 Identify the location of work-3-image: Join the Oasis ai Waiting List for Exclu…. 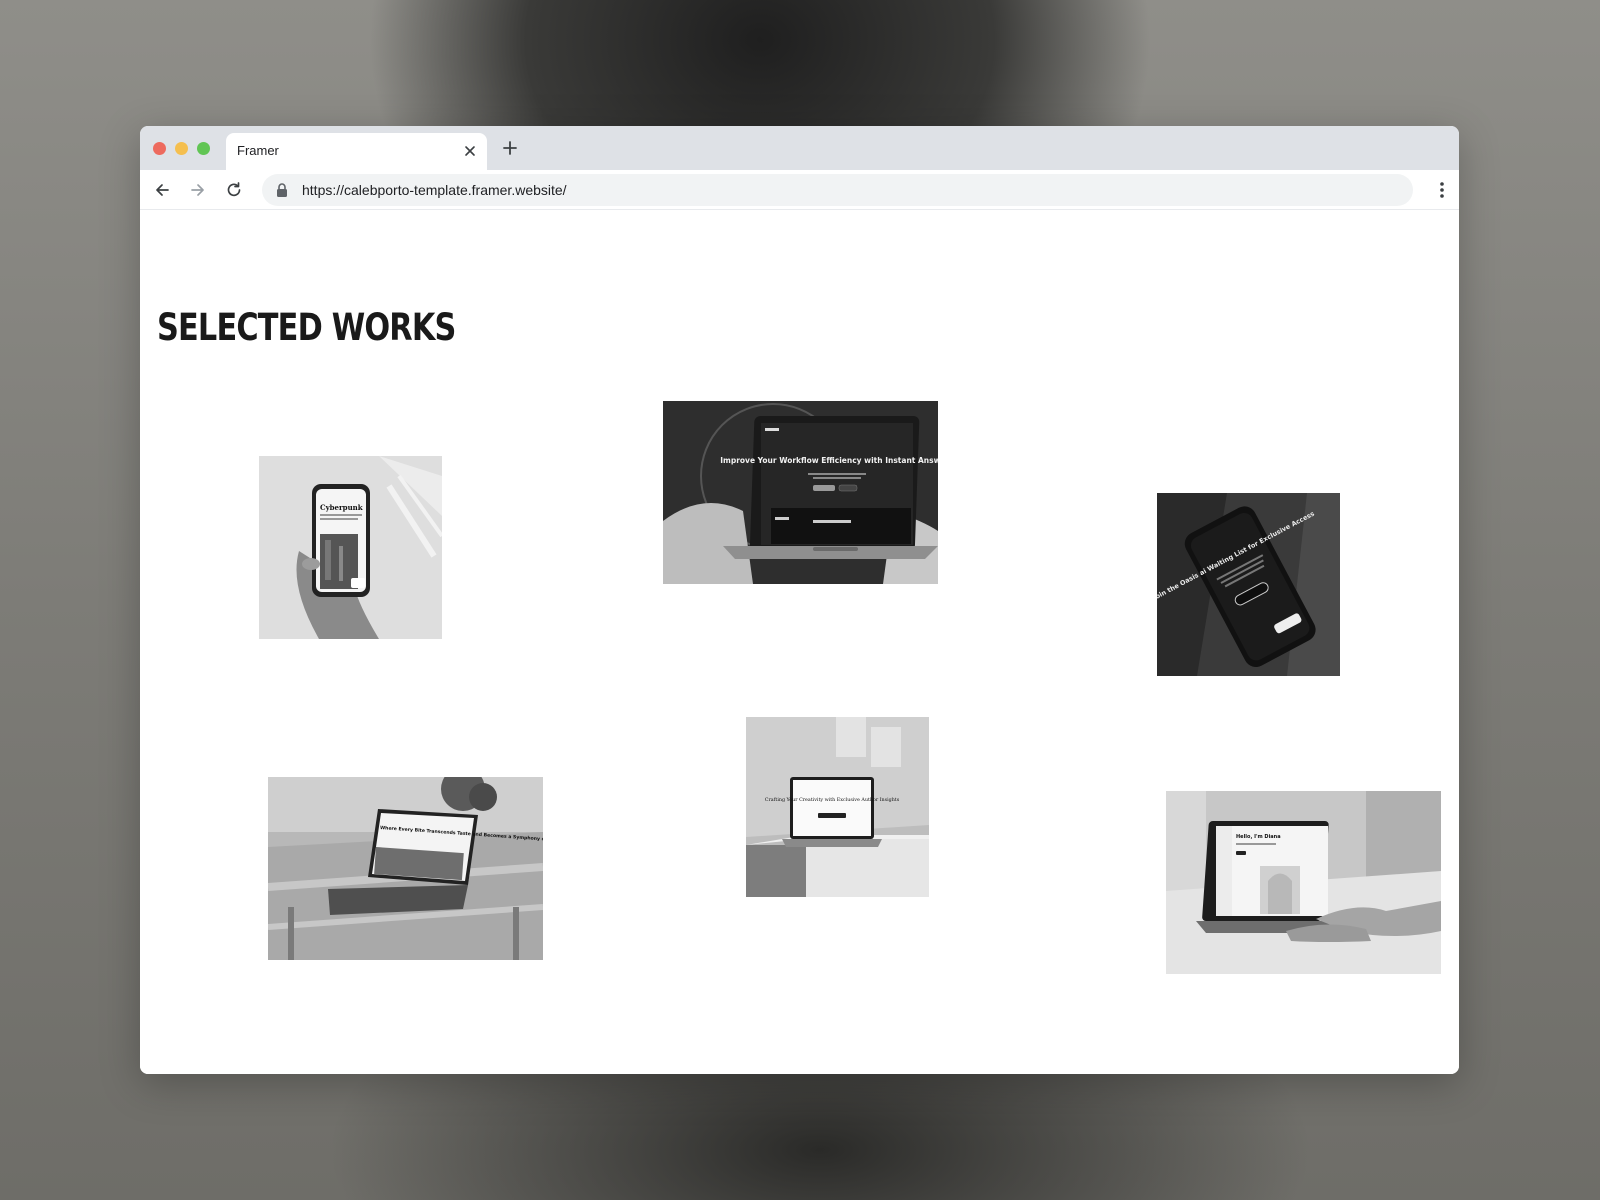
(1248, 584).